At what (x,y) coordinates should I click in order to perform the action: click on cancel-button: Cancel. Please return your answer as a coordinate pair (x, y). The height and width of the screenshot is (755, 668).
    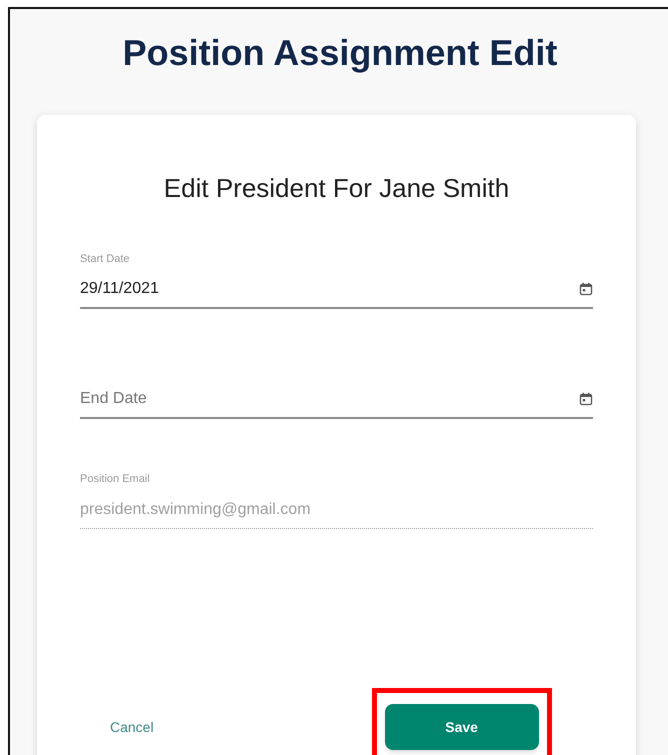
    Looking at the image, I should click on (132, 727).